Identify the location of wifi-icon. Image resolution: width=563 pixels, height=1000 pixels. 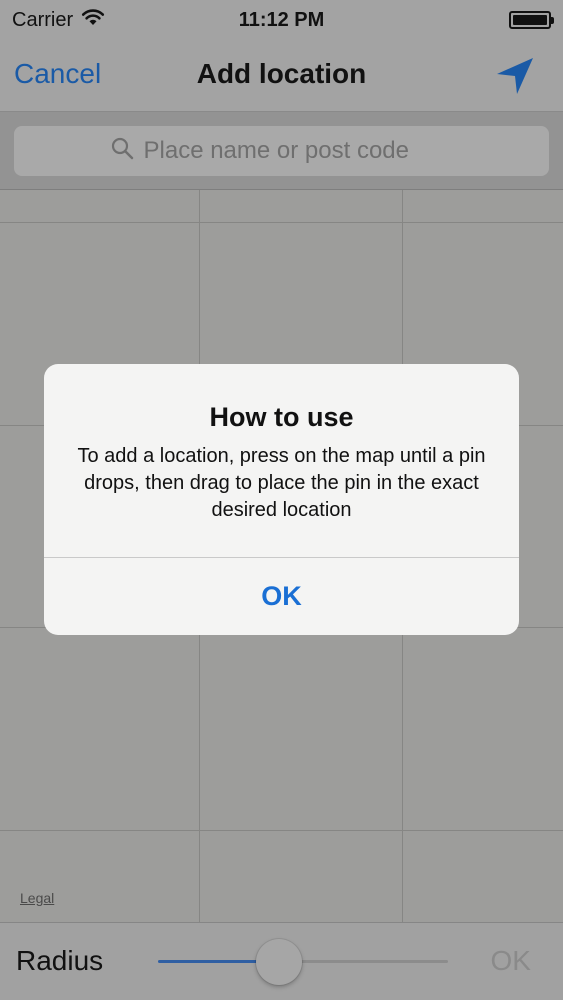
(93, 20).